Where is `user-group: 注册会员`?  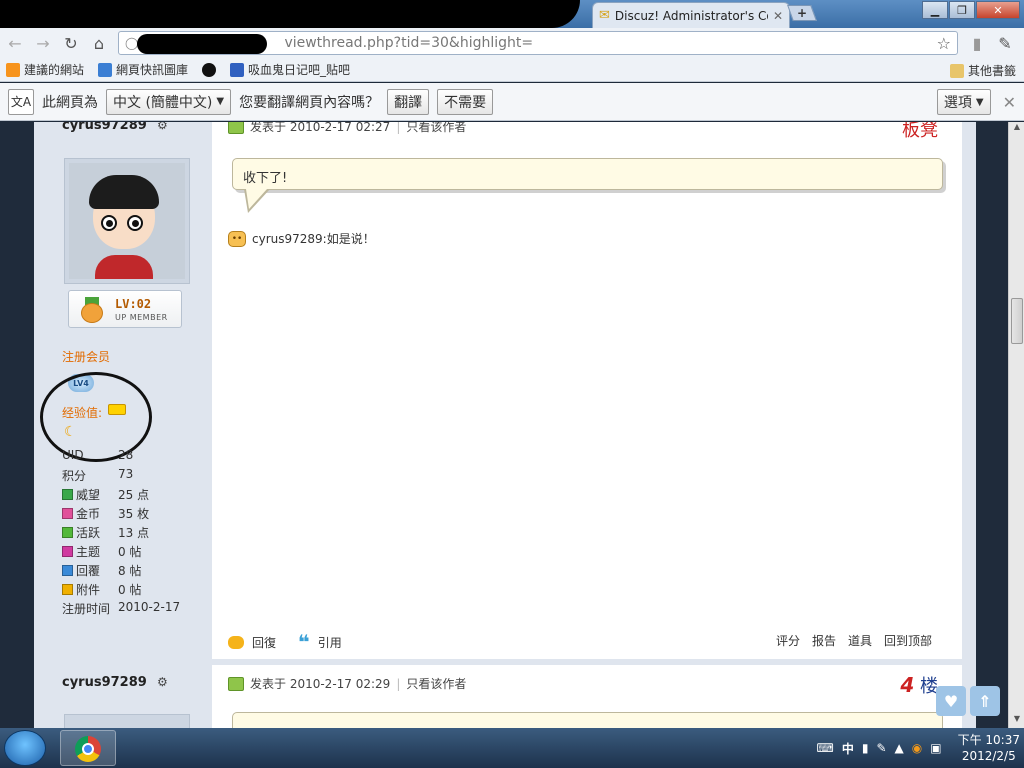
user-group: 注册会员 is located at coordinates (86, 357).